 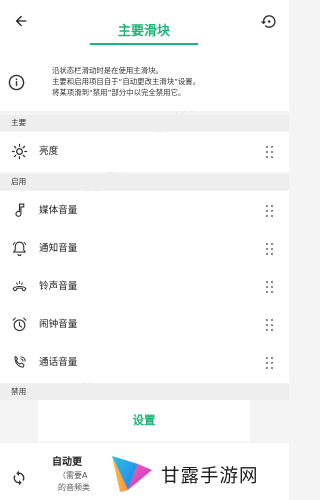 What do you see at coordinates (58, 362) in the screenshot?
I see `slider-item-label: 通话音量` at bounding box center [58, 362].